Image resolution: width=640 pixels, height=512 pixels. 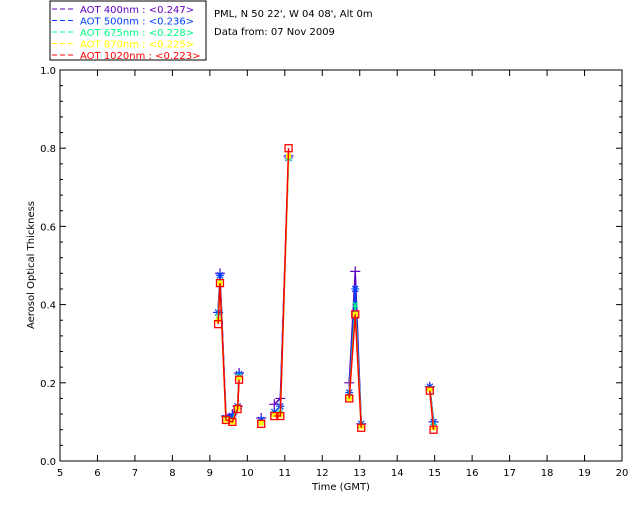 I want to click on x-tick-label: 19, so click(x=584, y=473).